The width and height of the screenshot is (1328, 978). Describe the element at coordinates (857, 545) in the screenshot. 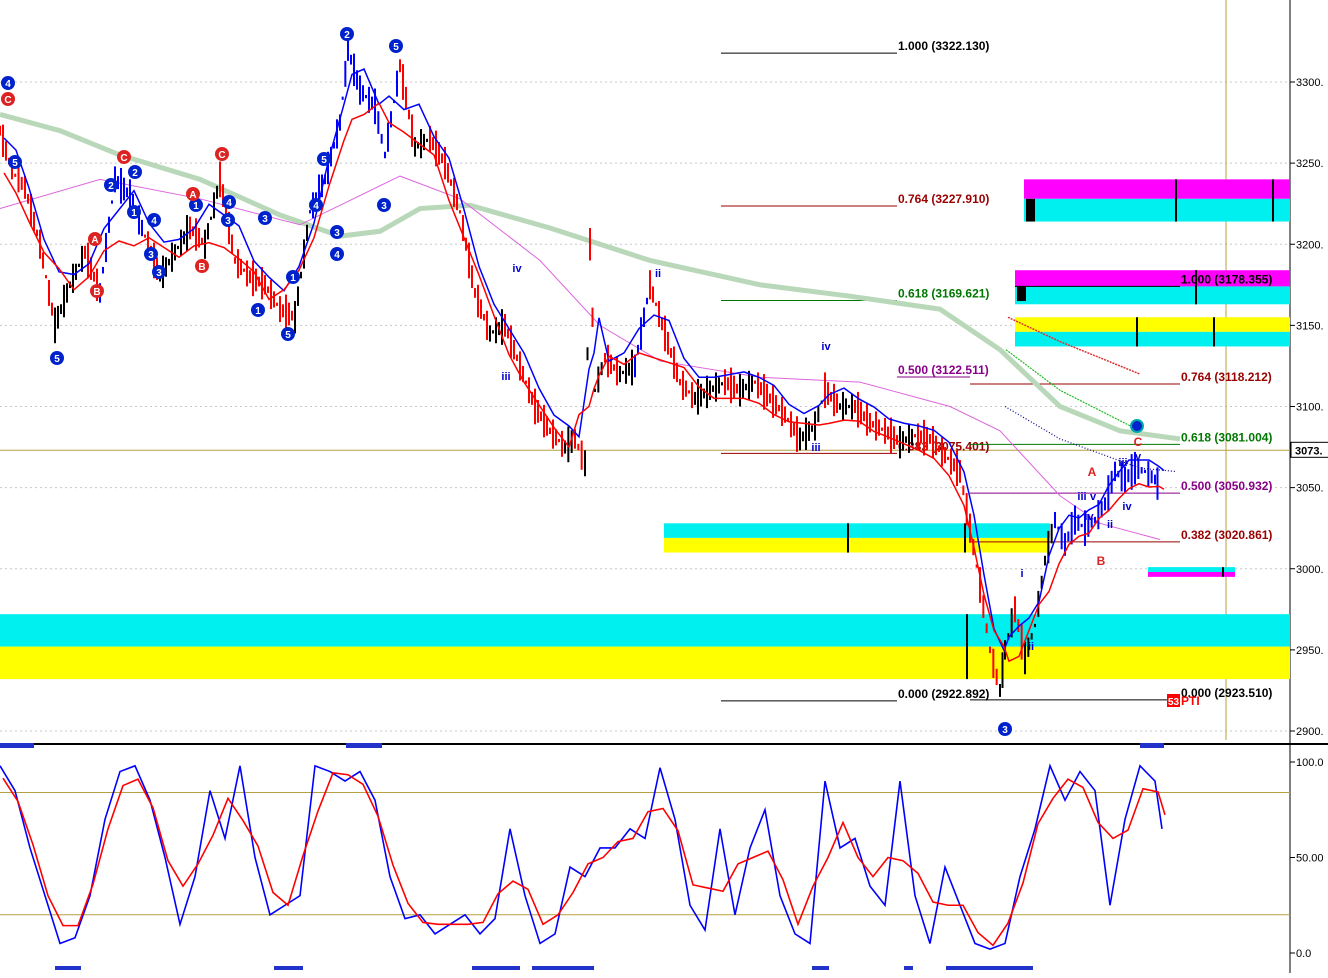

I see `mid-zone-yellow` at that location.